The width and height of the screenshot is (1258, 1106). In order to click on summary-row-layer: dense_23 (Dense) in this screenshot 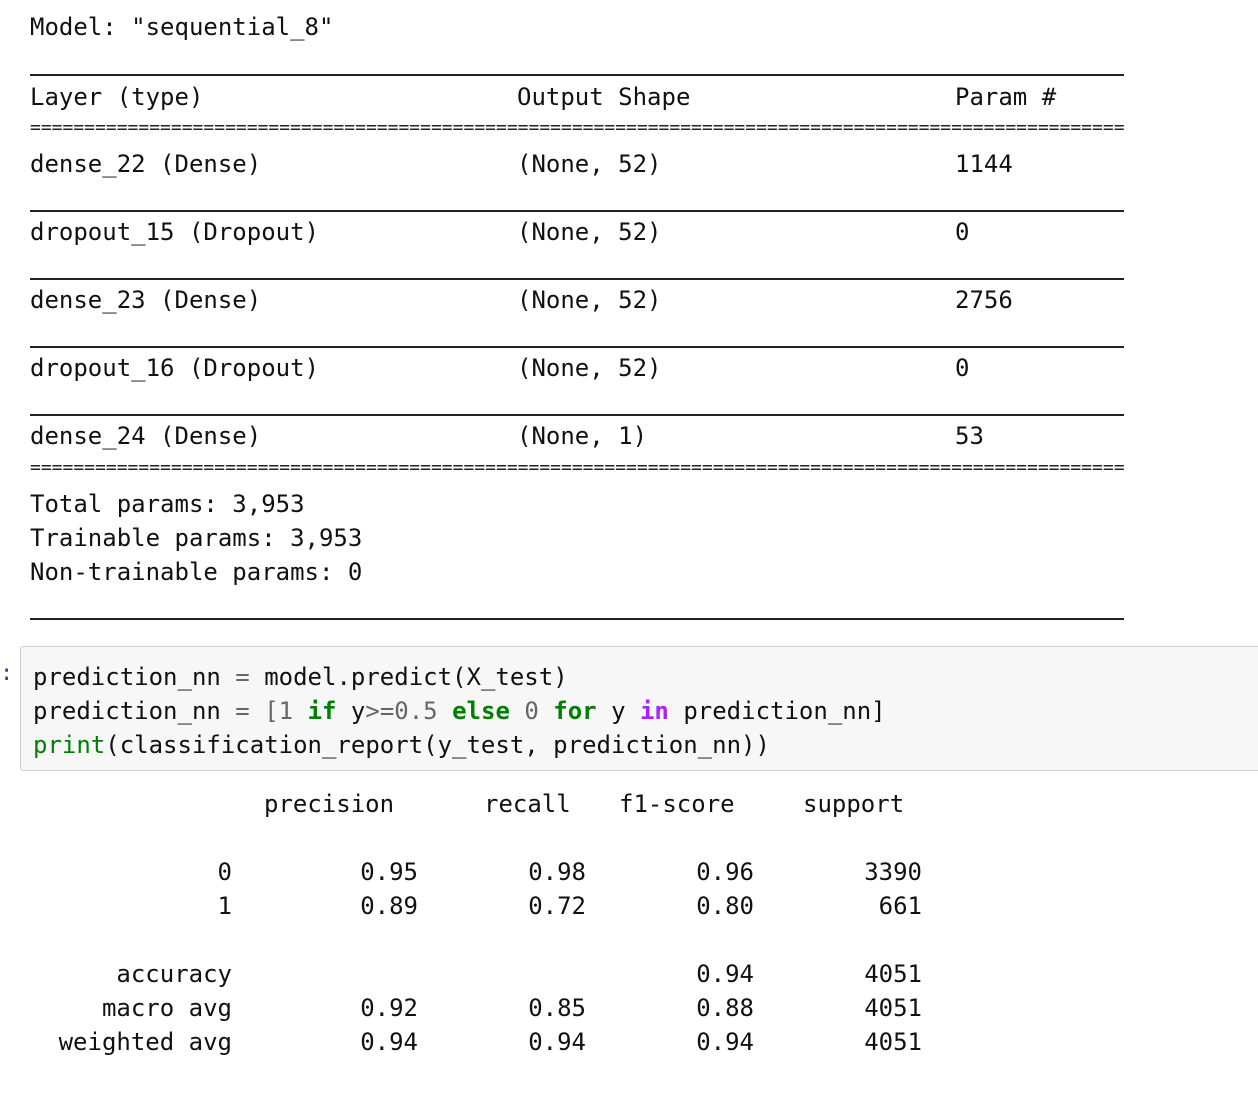, I will do `click(146, 300)`.